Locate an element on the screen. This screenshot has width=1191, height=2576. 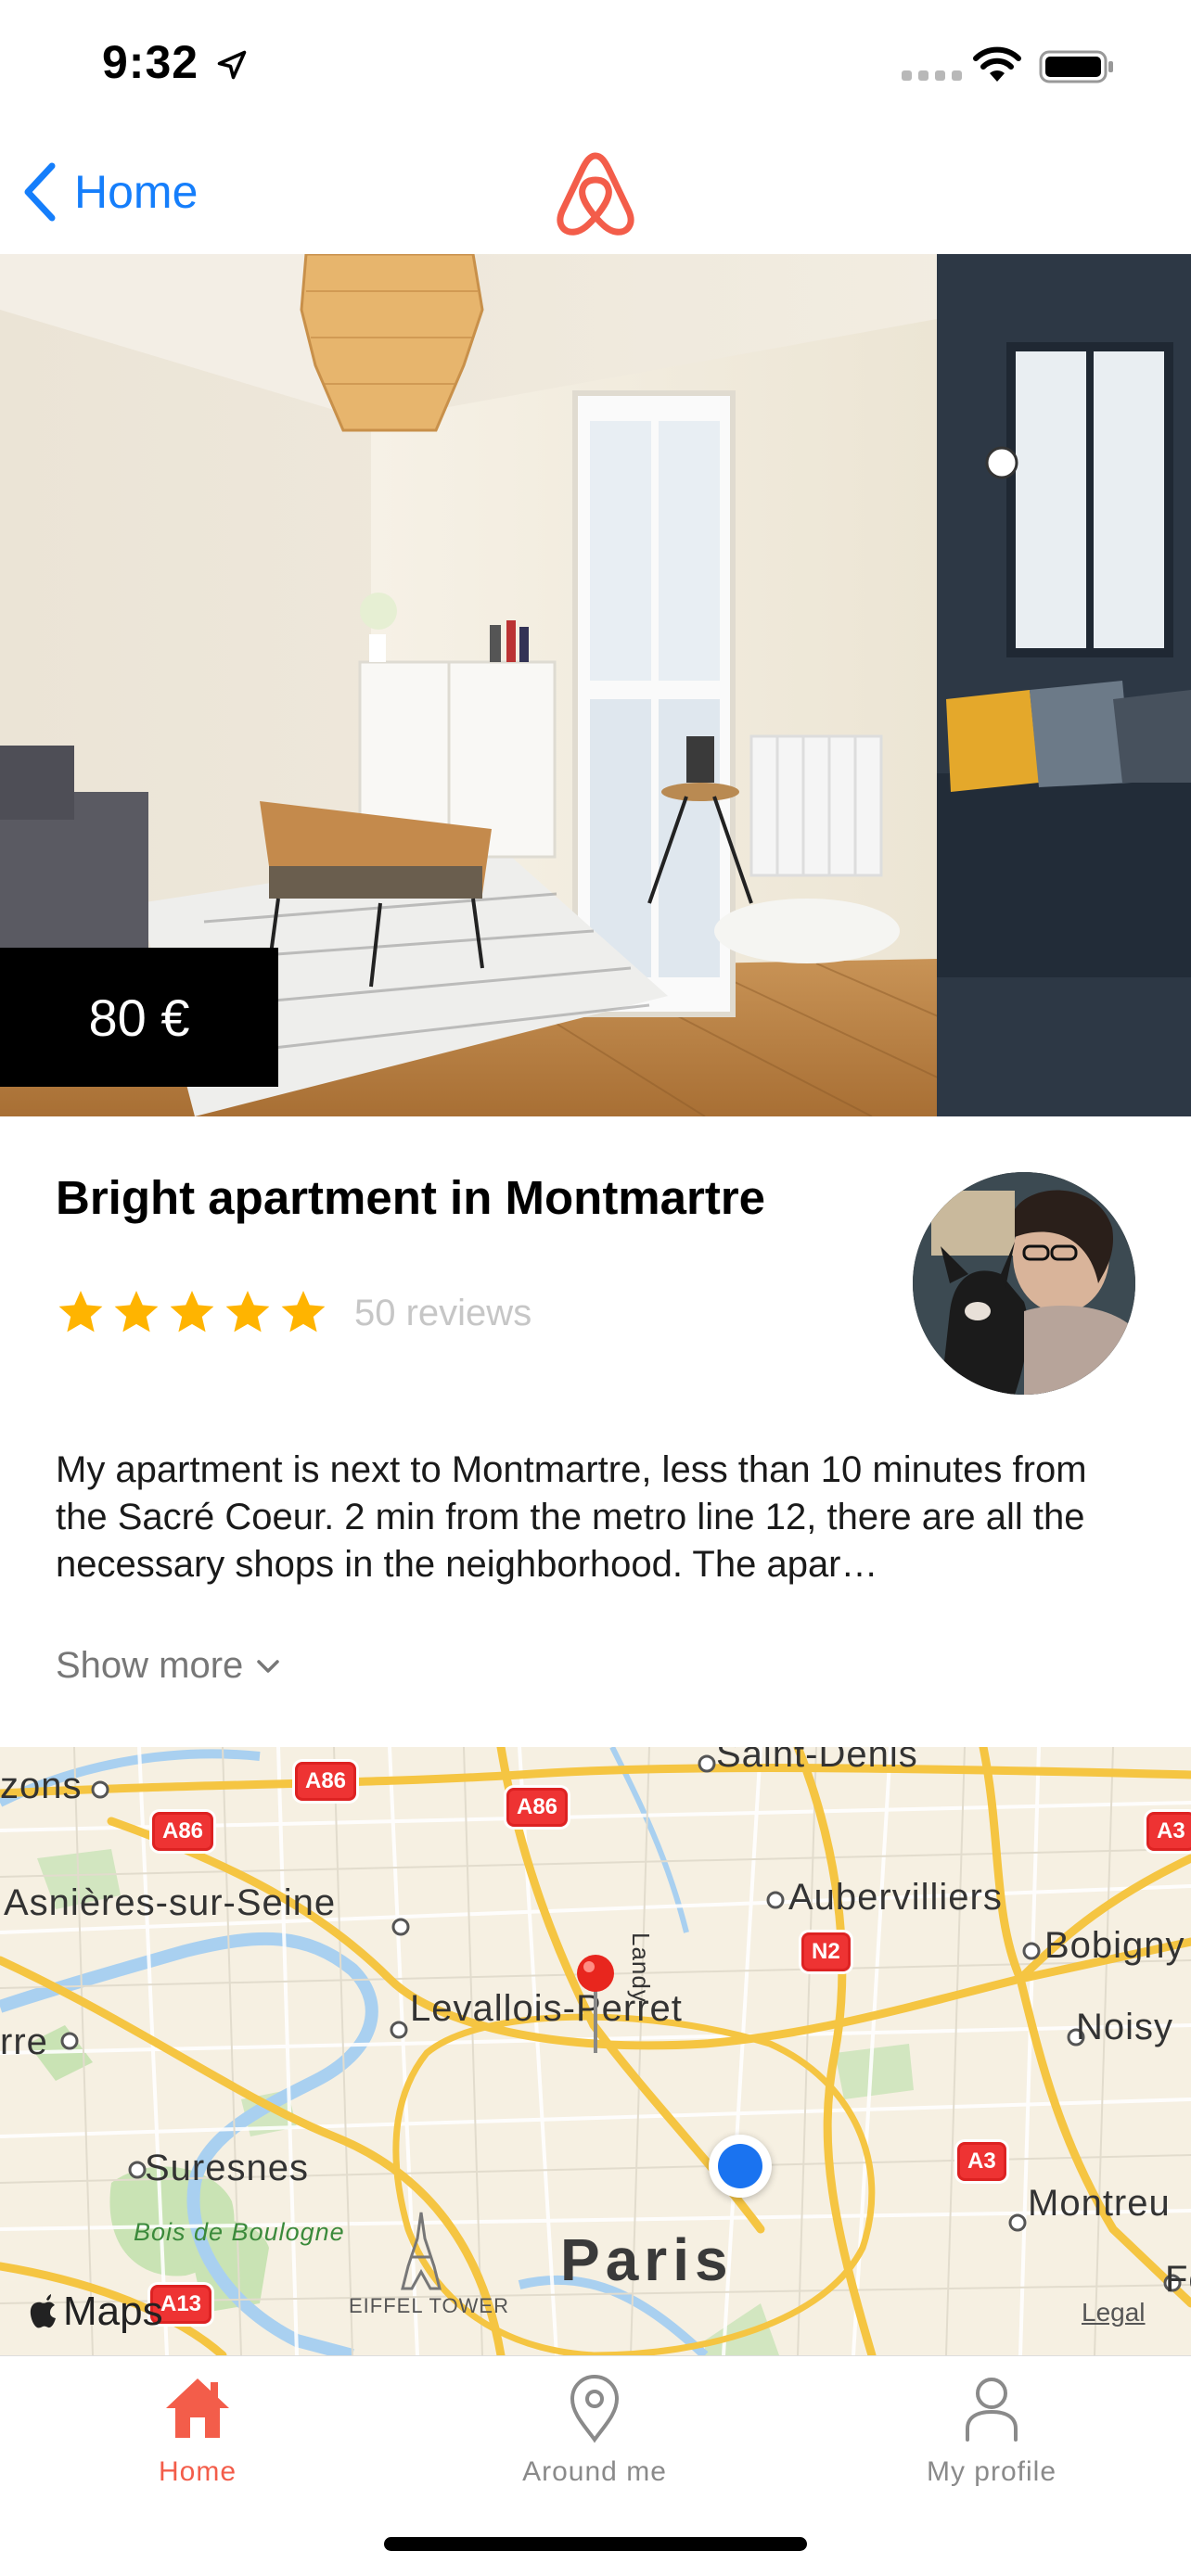
map-label: Saint-Denis is located at coordinates (817, 1761).